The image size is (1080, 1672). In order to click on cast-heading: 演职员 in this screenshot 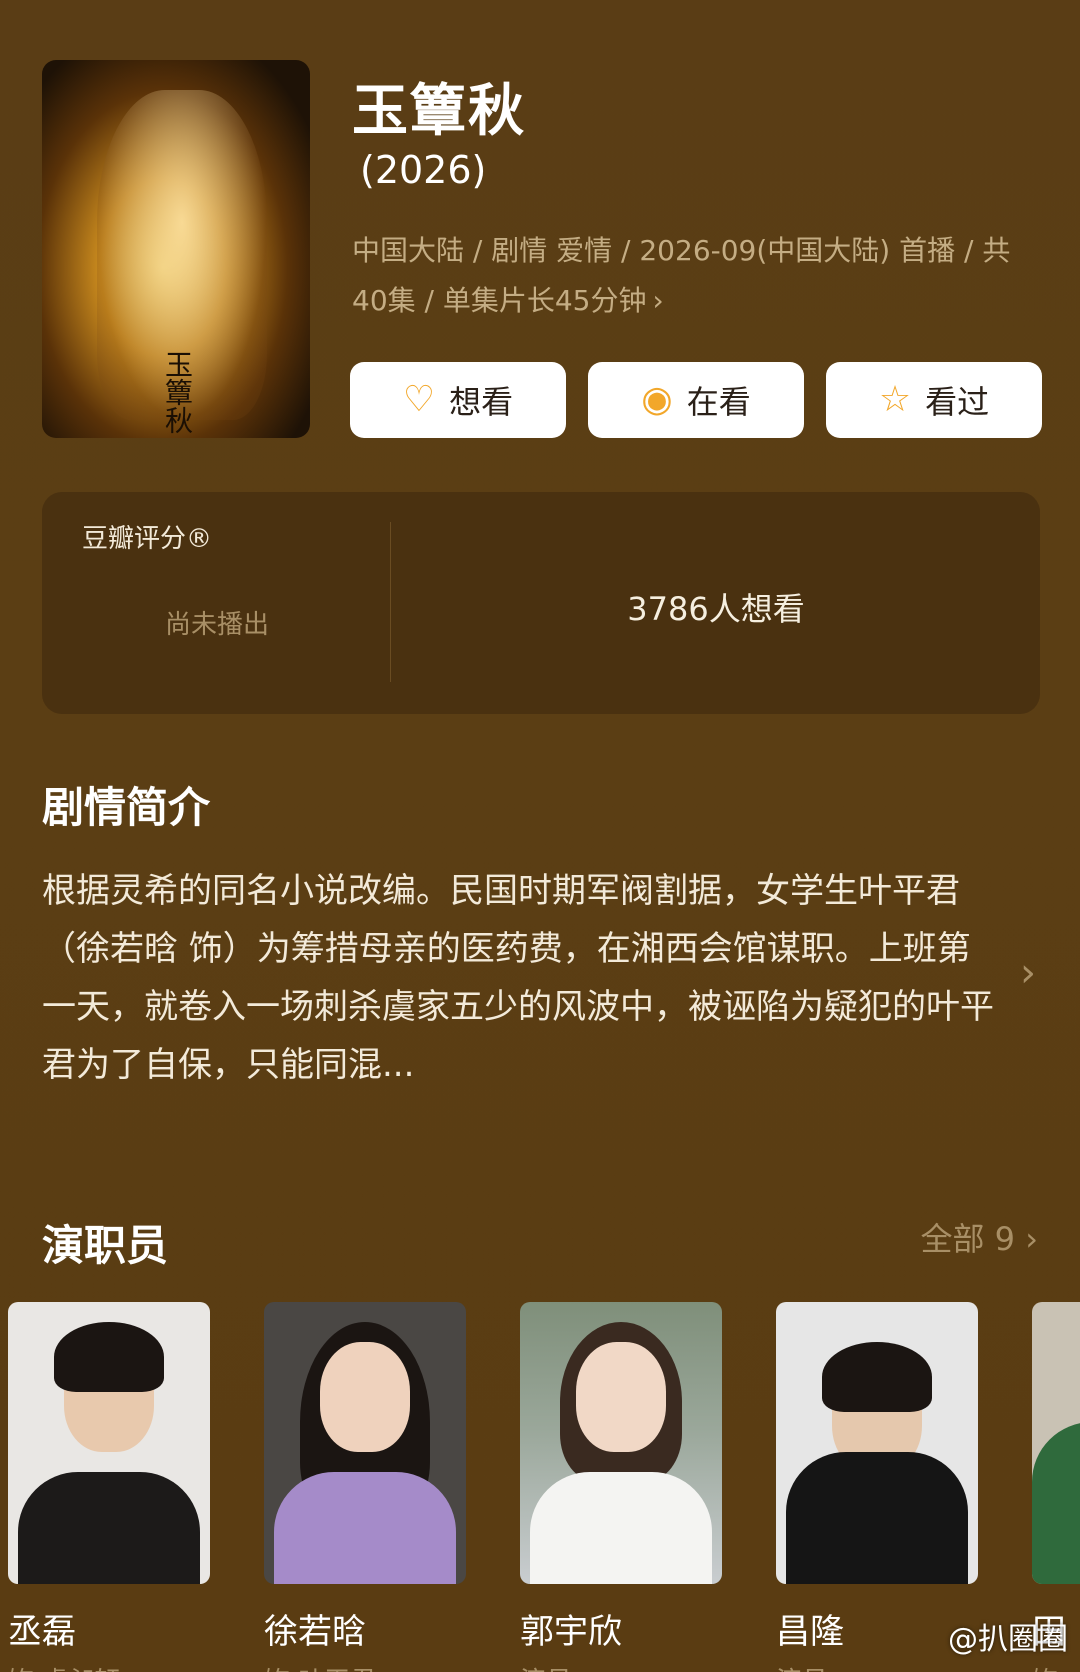, I will do `click(105, 1245)`.